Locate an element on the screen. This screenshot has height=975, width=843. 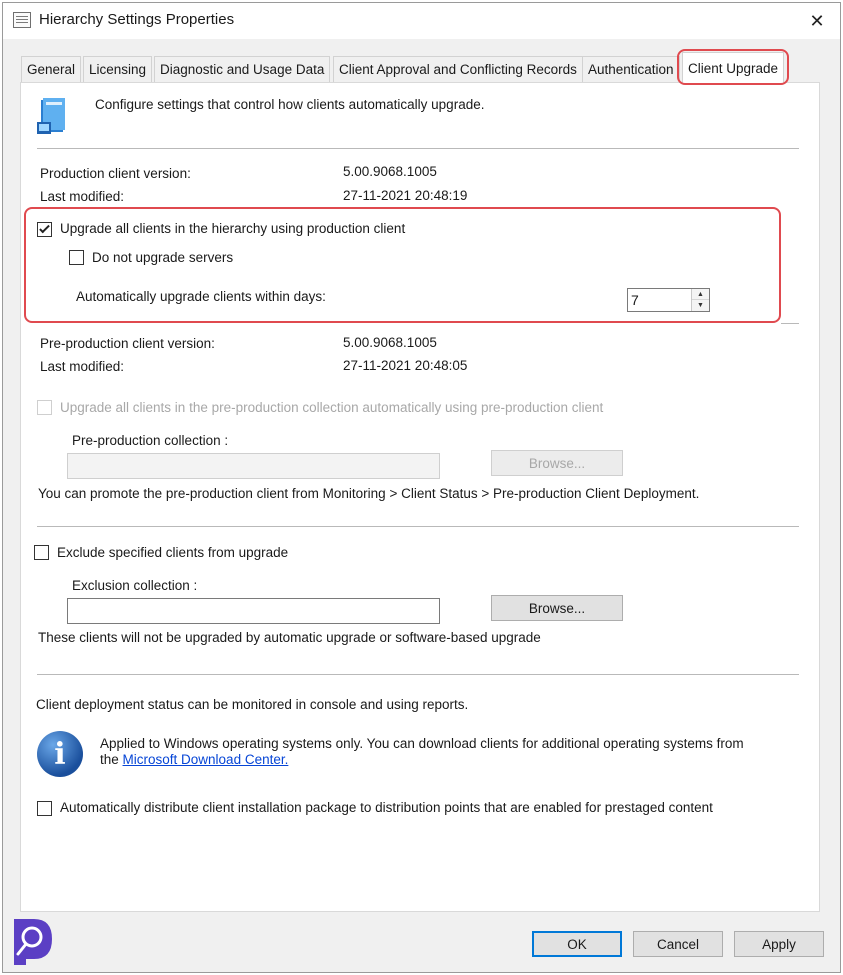
exclusion-collection-label: Exclusion collection : is located at coordinates (135, 585).